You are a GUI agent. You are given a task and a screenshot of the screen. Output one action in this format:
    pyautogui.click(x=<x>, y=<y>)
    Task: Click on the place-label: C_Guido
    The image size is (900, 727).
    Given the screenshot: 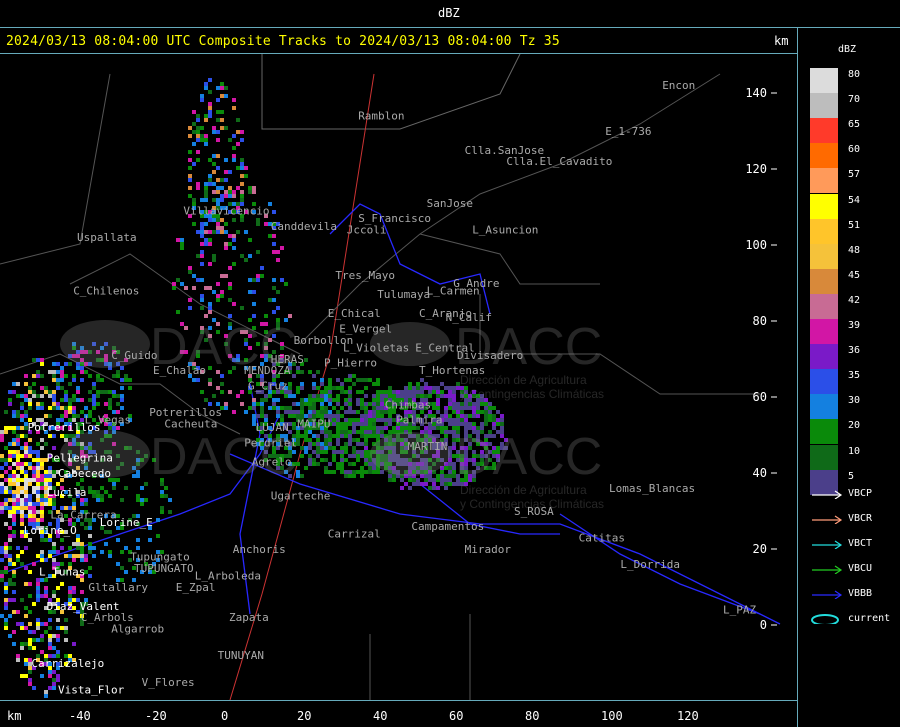 What is the action you would take?
    pyautogui.click(x=134, y=355)
    